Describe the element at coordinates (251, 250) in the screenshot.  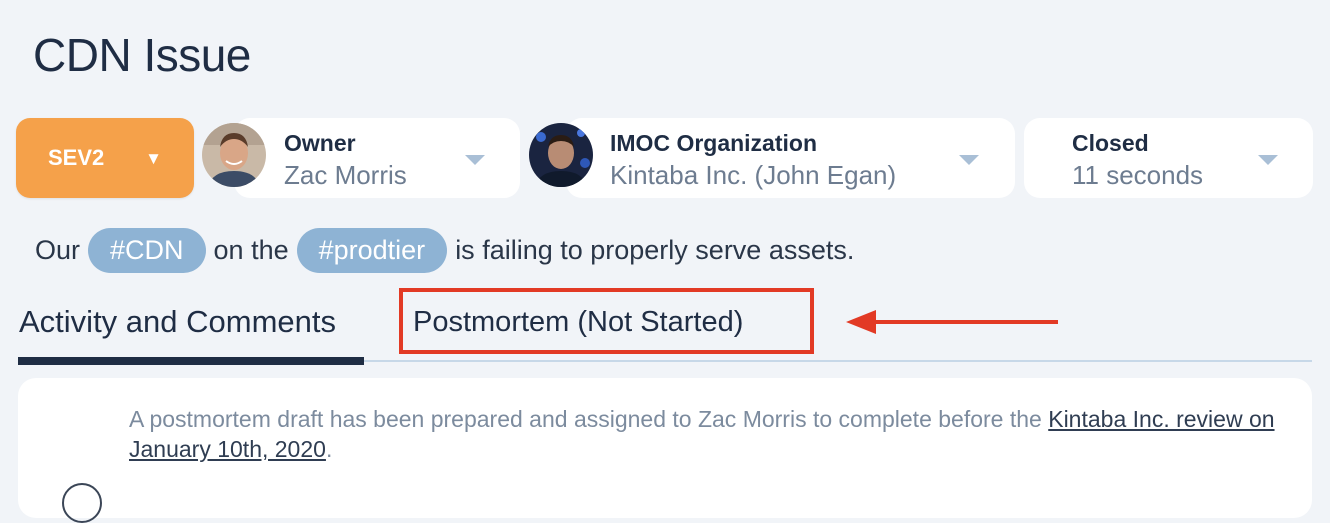
I see `desc-middle: on the` at that location.